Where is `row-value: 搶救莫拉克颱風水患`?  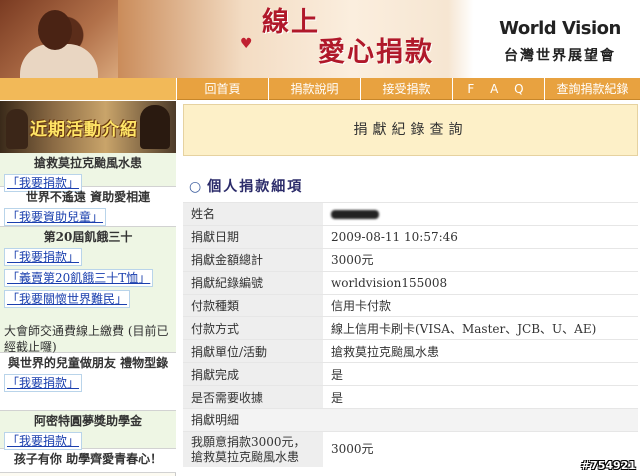 row-value: 搶救莫拉克颱風水患 is located at coordinates (480, 351).